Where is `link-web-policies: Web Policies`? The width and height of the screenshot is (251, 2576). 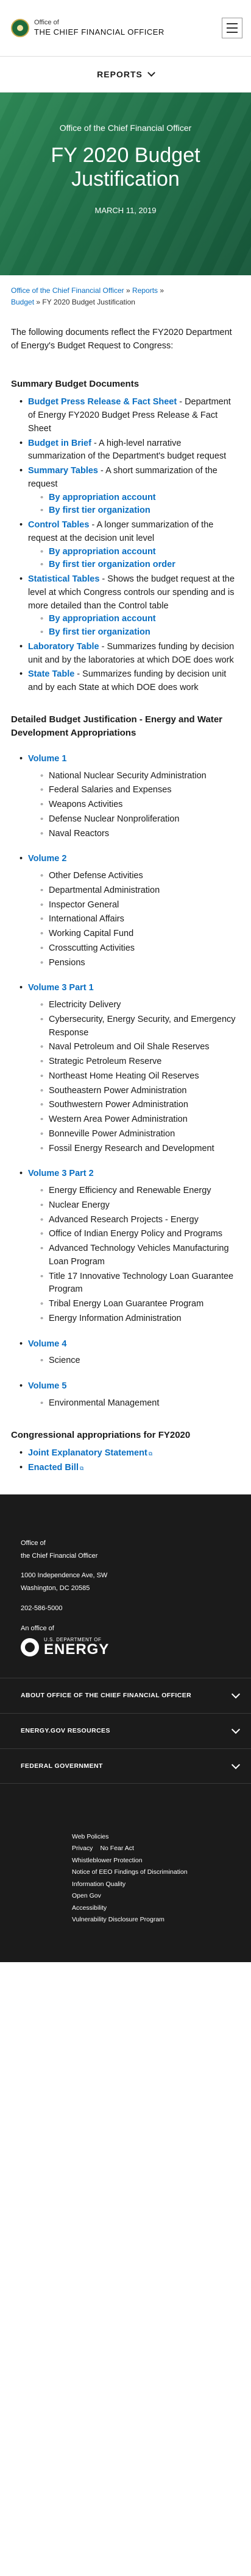 link-web-policies: Web Policies is located at coordinates (161, 1837).